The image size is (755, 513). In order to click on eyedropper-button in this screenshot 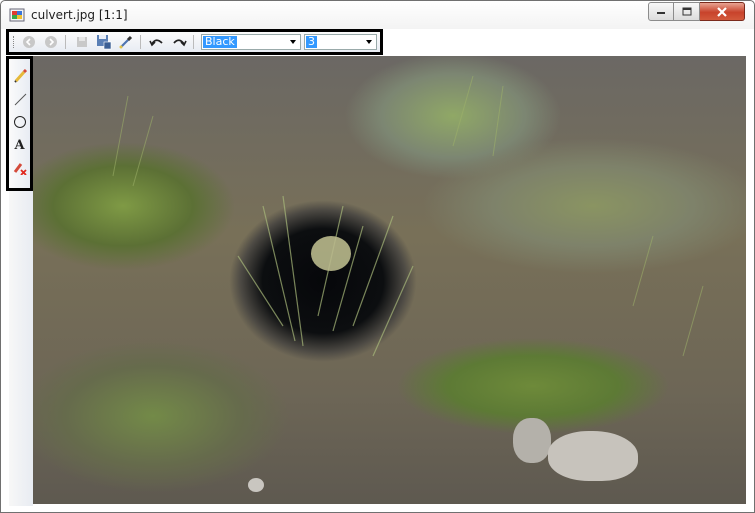, I will do `click(126, 42)`.